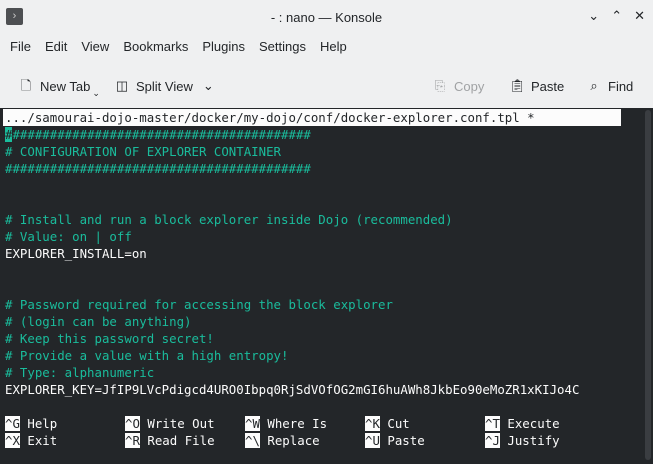  What do you see at coordinates (533, 423) in the screenshot?
I see `shortcut-label: Execute` at bounding box center [533, 423].